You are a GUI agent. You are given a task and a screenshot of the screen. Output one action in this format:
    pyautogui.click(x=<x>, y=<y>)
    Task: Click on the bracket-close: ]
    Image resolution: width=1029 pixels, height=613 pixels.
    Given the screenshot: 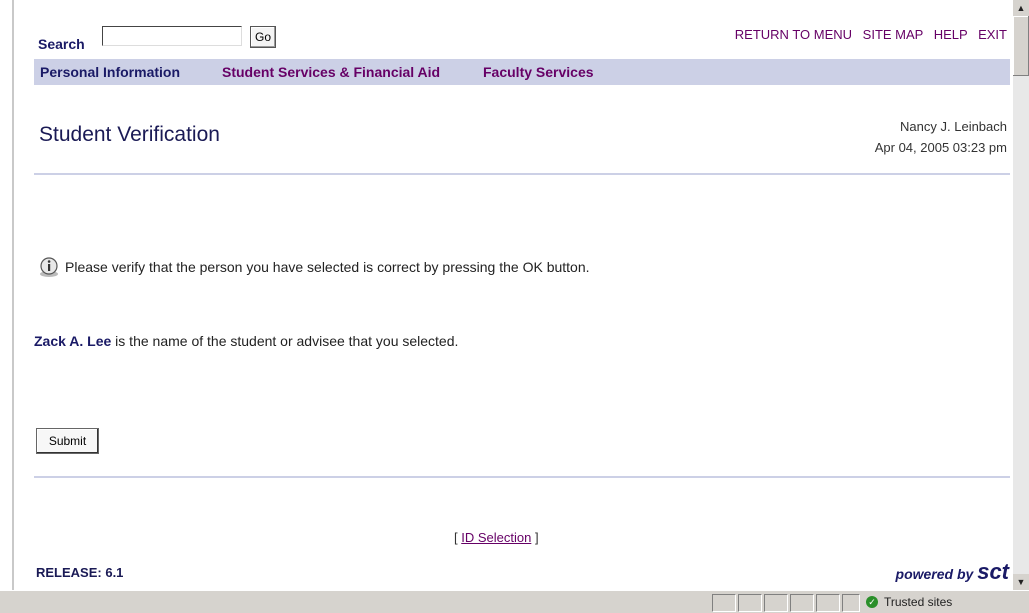 What is the action you would take?
    pyautogui.click(x=535, y=537)
    